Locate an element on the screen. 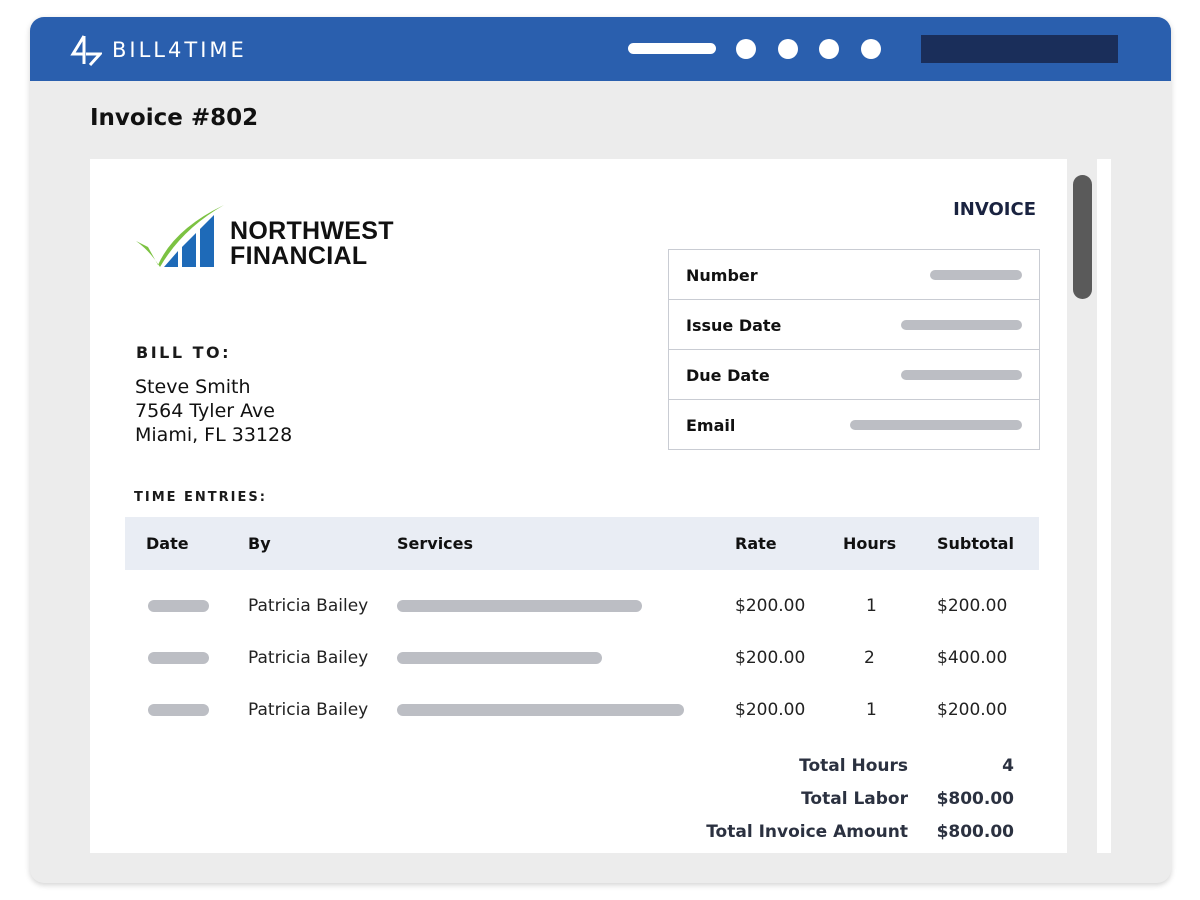 Image resolution: width=1200 pixels, height=900 pixels. nav-menu-placeholder is located at coordinates (672, 48).